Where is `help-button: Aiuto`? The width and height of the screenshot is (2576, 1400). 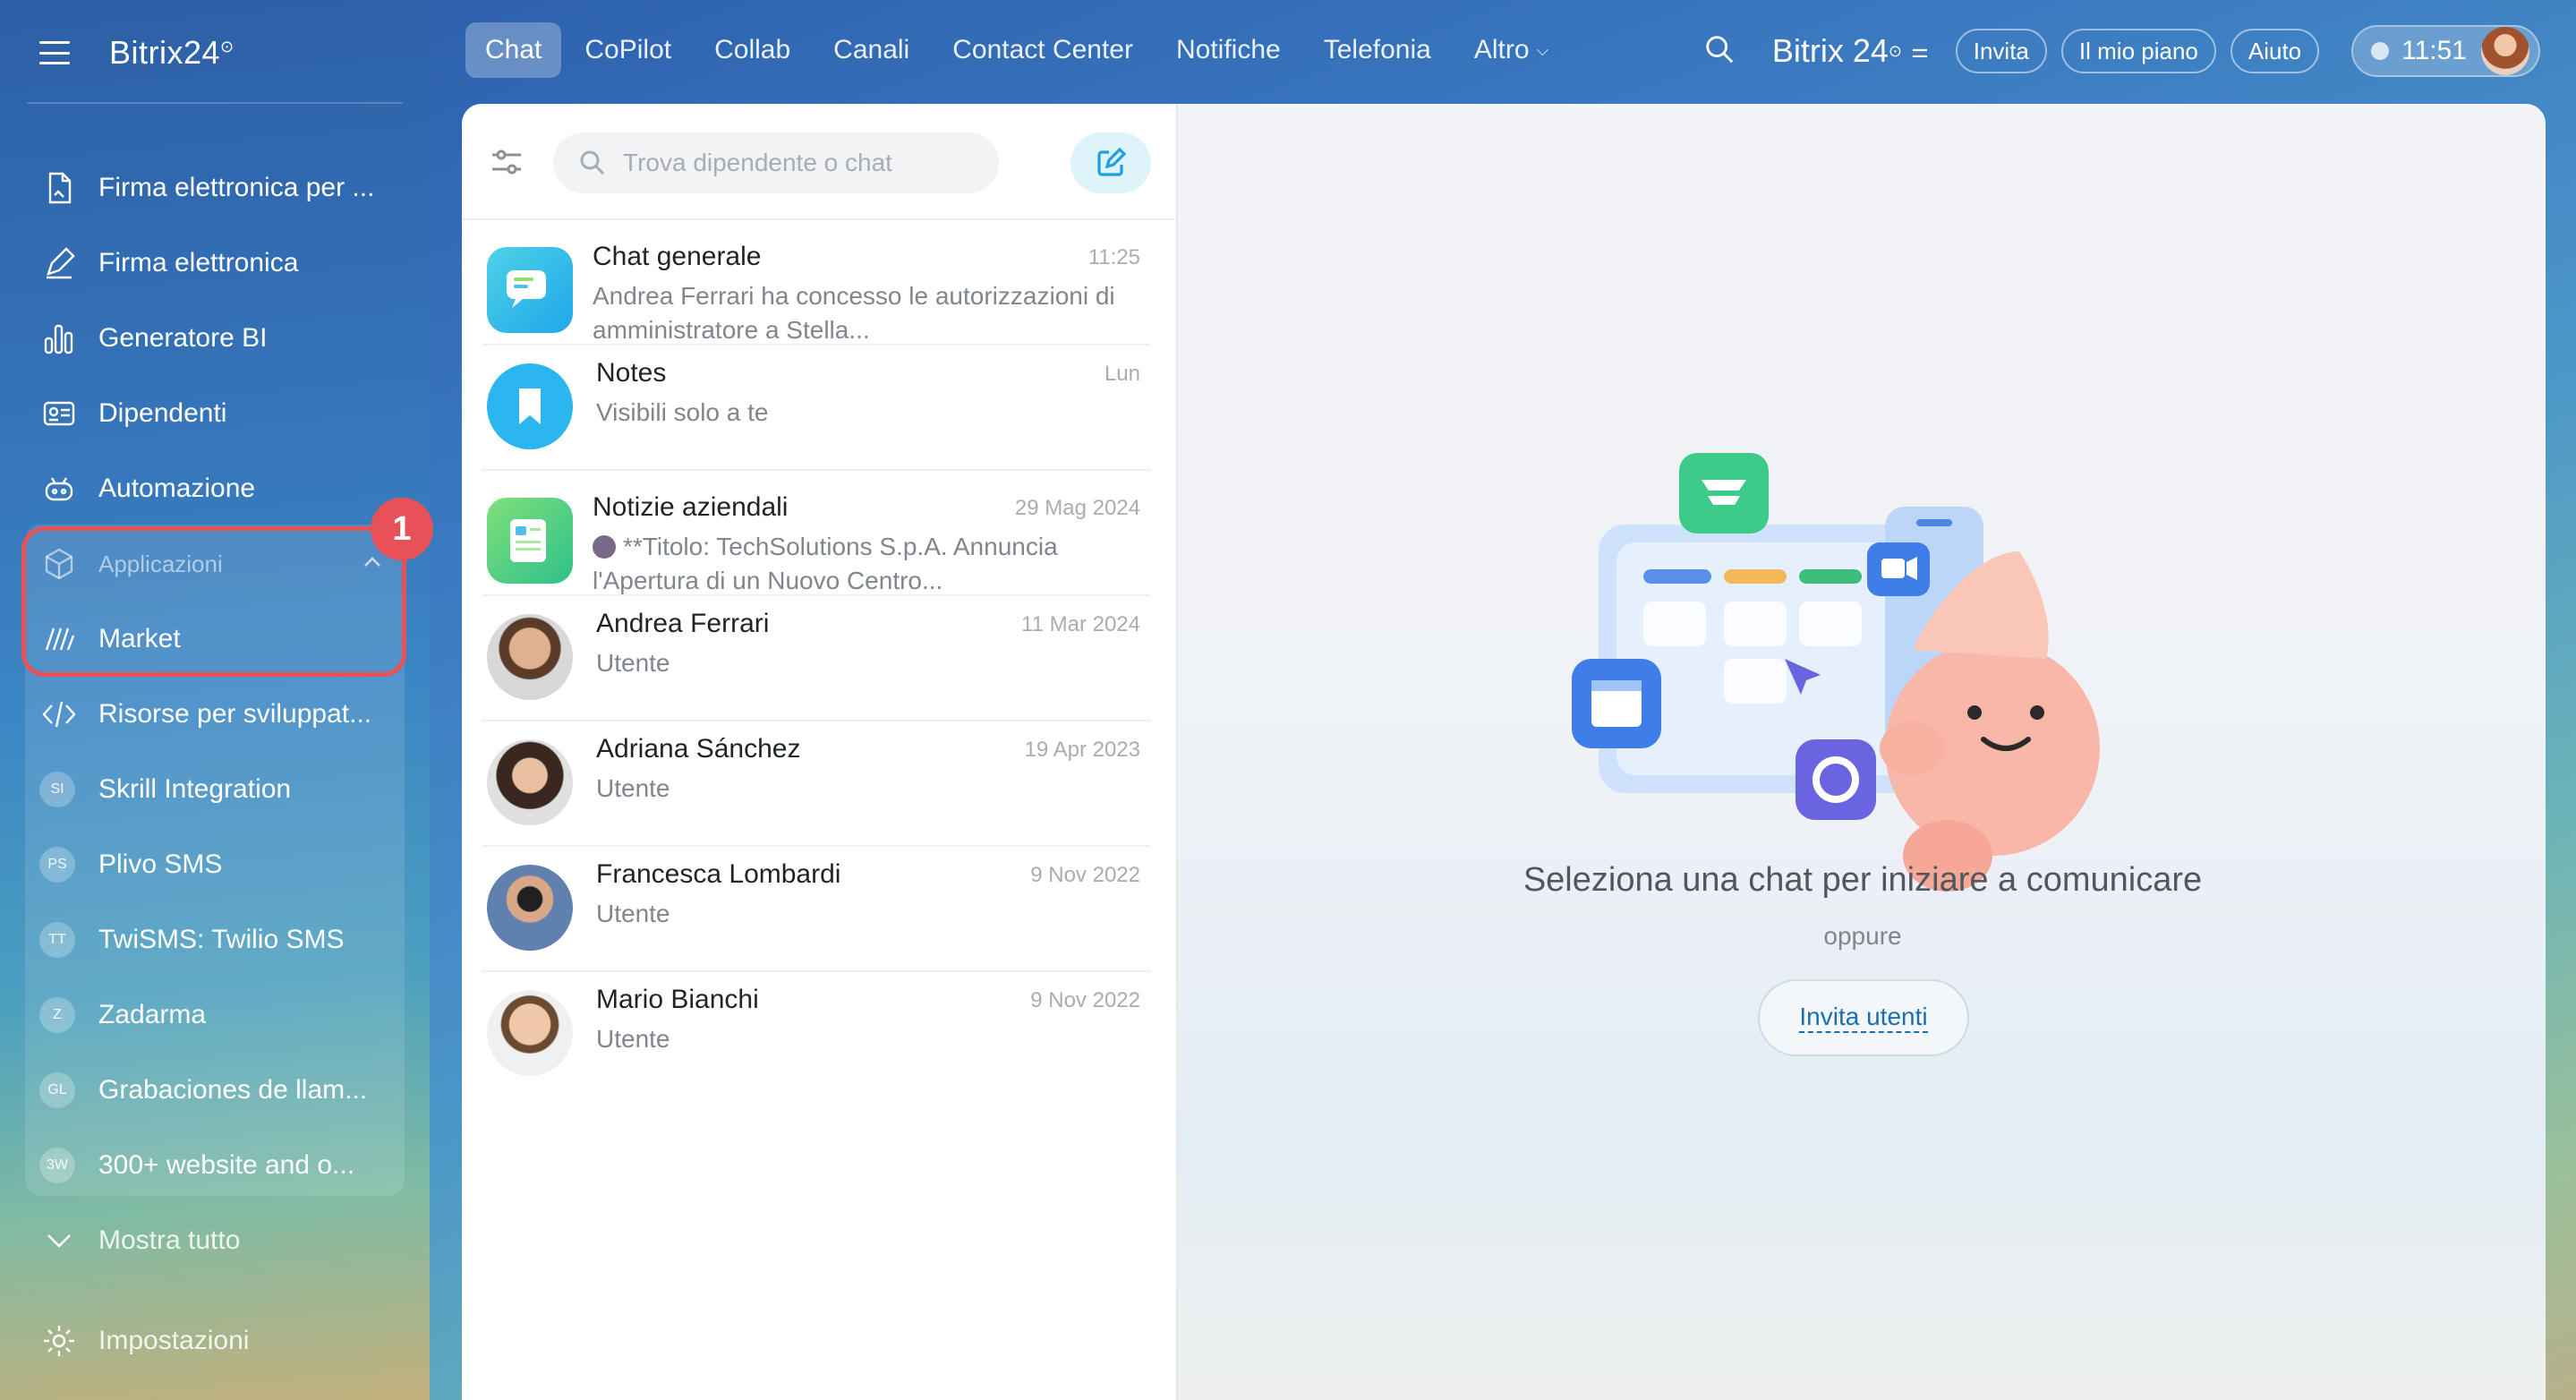 help-button: Aiuto is located at coordinates (2275, 51).